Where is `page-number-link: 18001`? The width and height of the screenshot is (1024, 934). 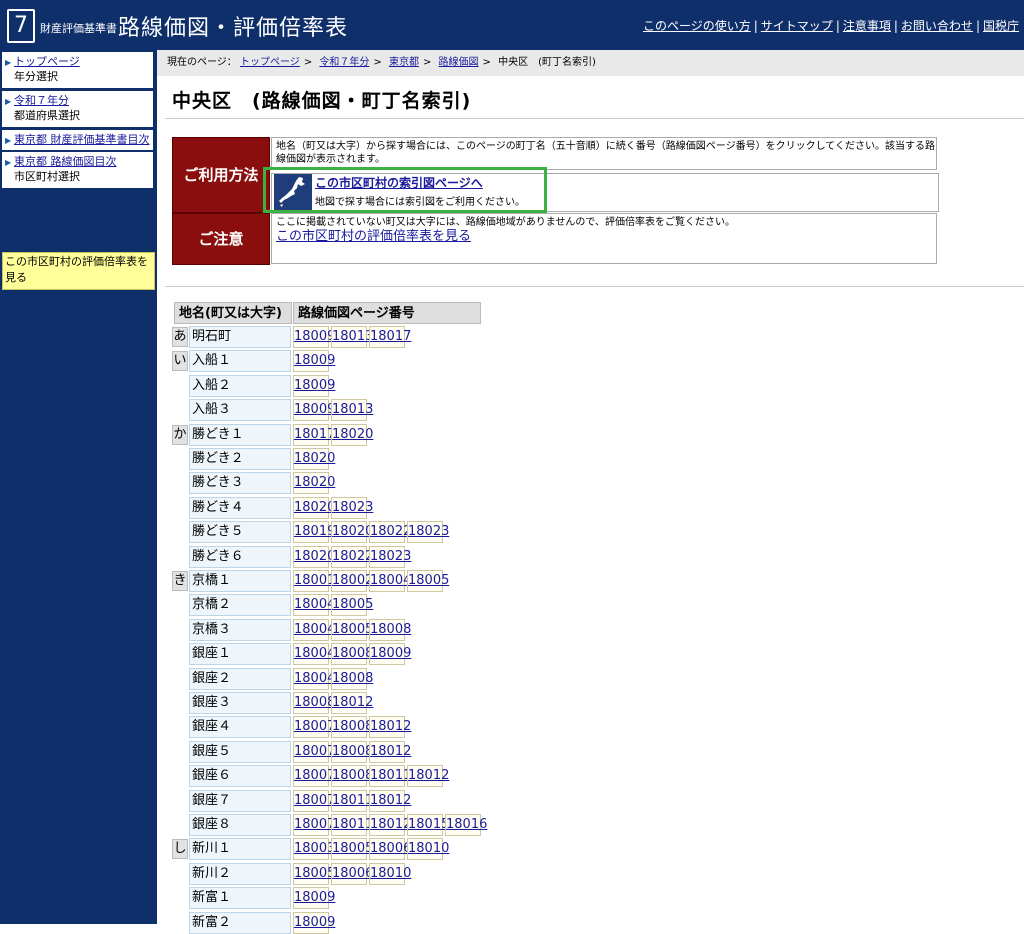 page-number-link: 18001 is located at coordinates (314, 581).